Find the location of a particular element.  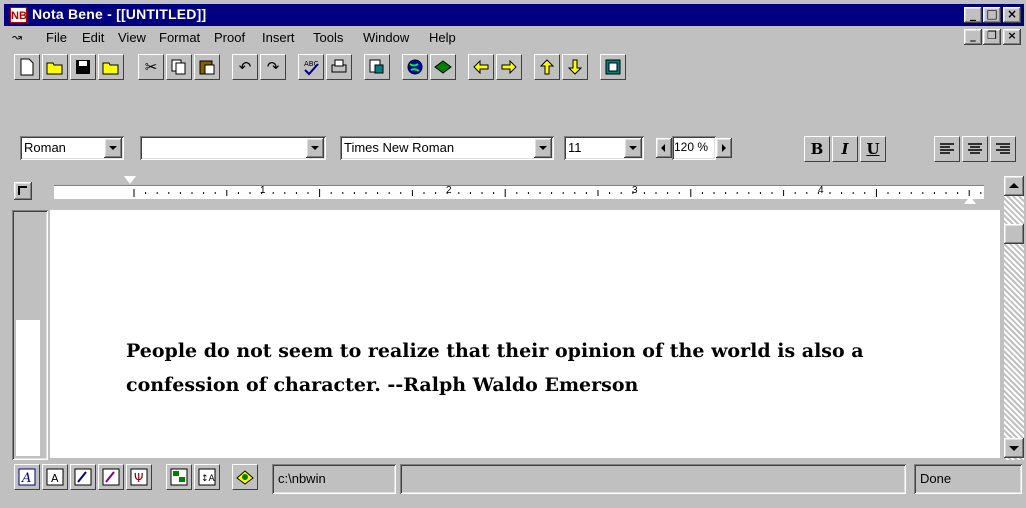

vertical-ruler is located at coordinates (30, 335).